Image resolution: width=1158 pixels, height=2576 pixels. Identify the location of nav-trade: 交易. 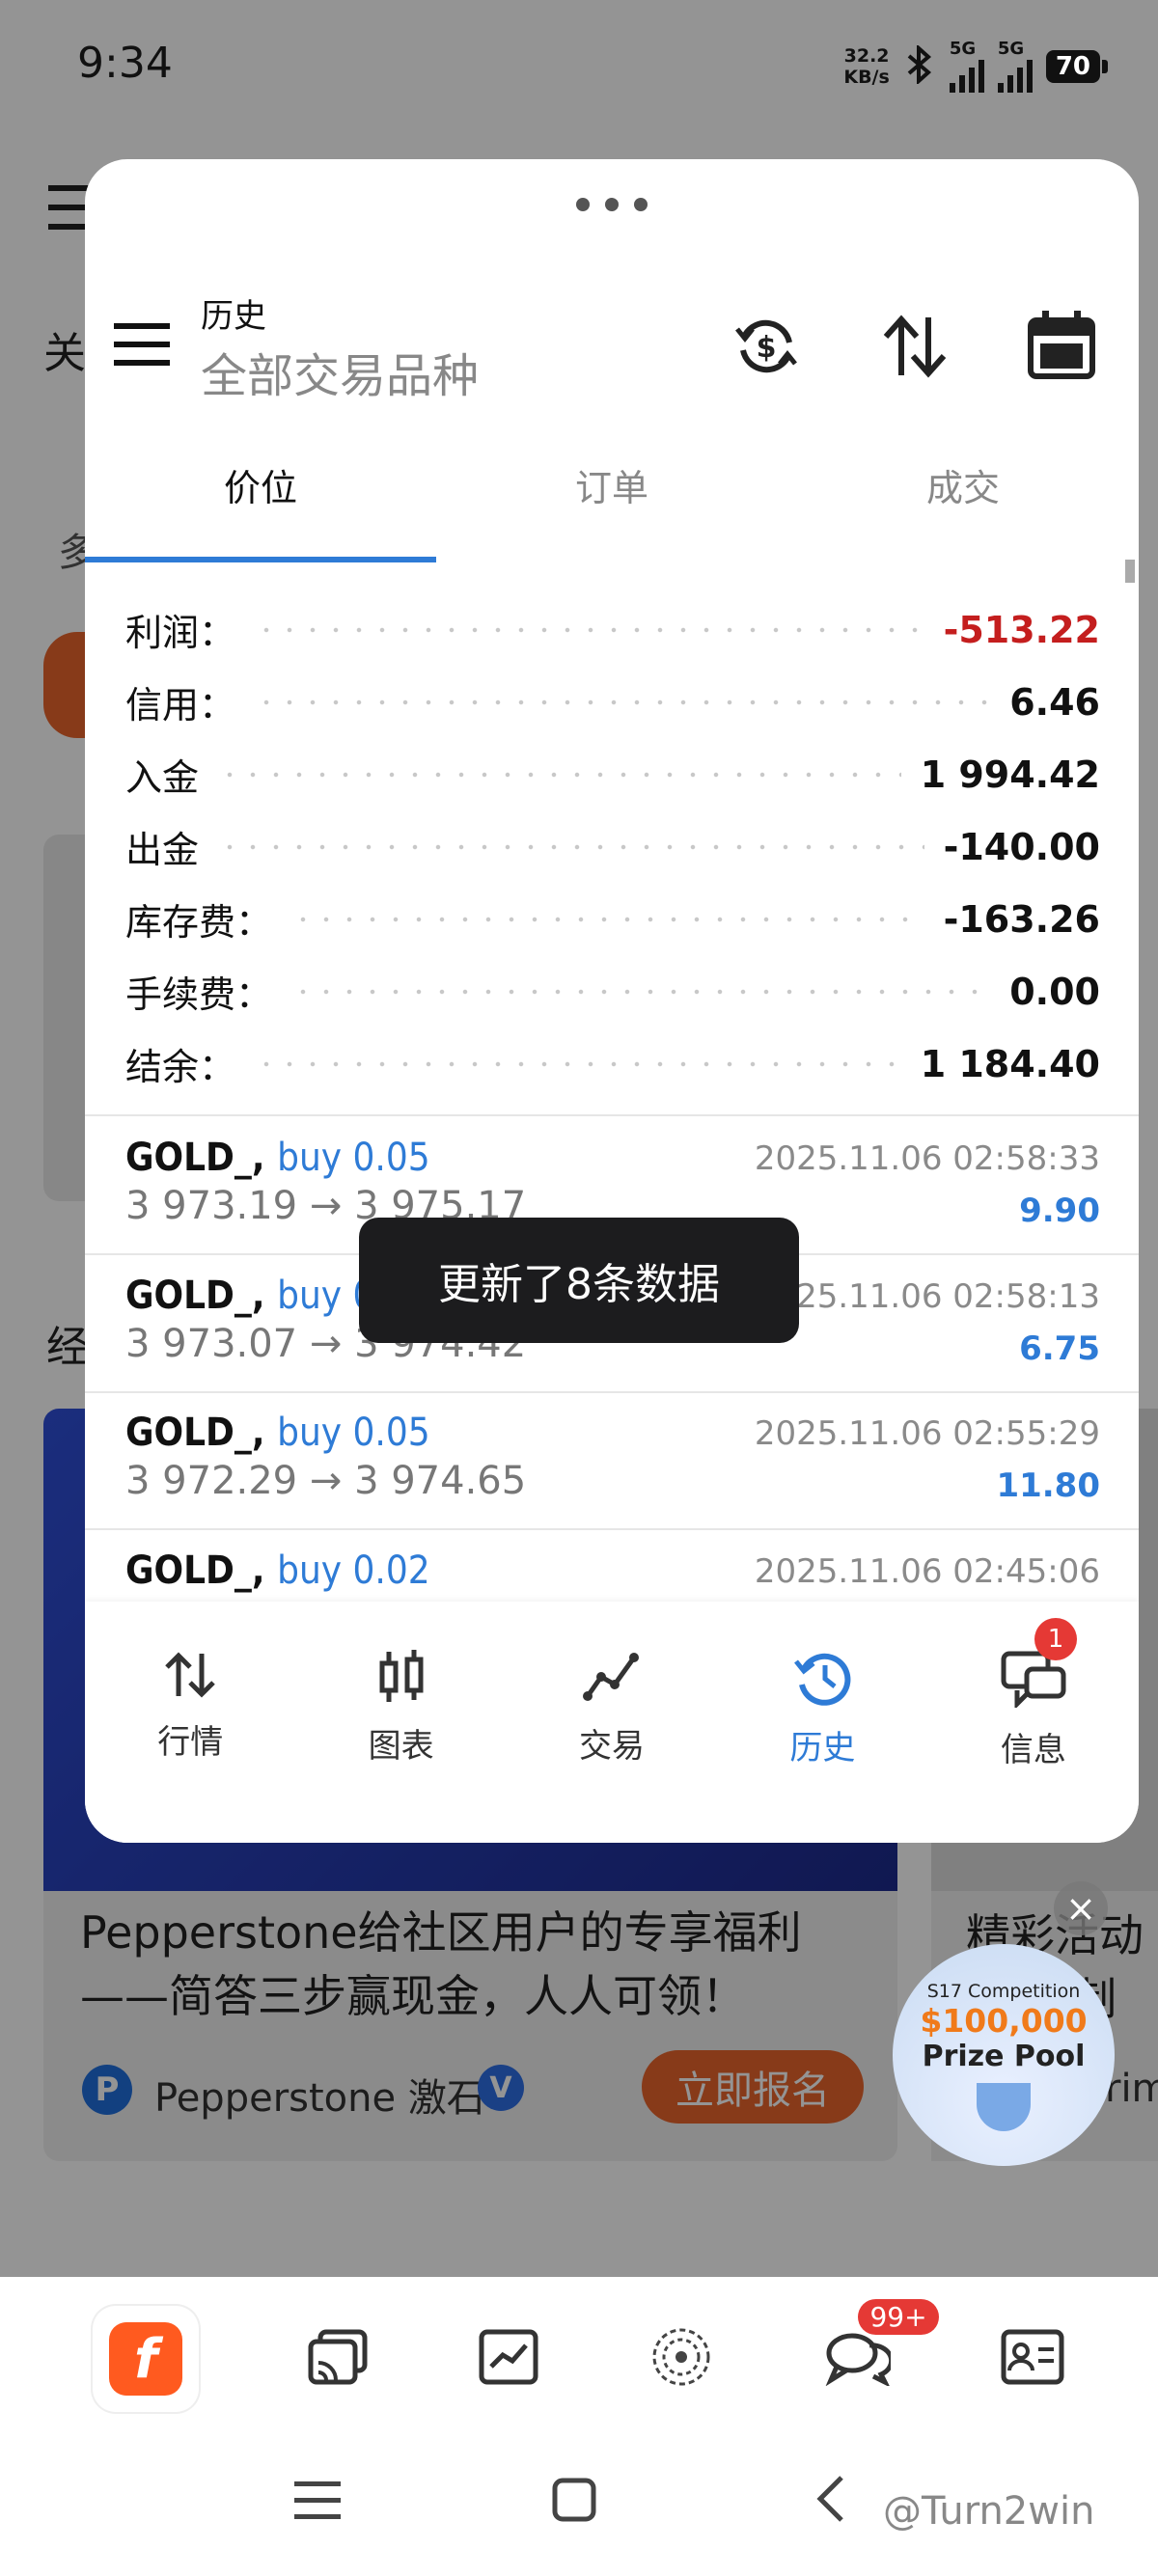
(612, 1722).